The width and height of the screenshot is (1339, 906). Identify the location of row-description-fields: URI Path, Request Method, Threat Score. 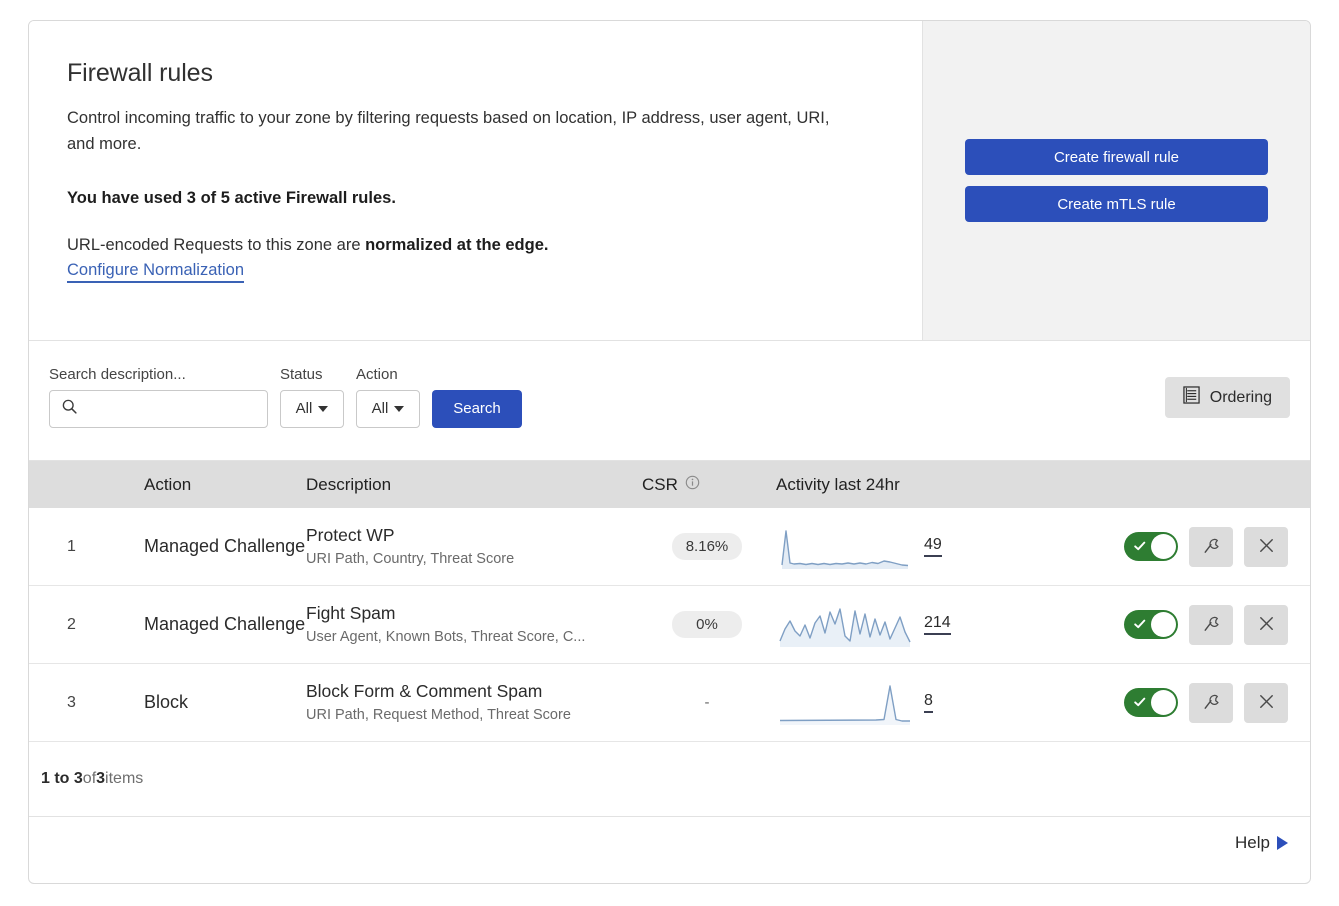
(438, 714).